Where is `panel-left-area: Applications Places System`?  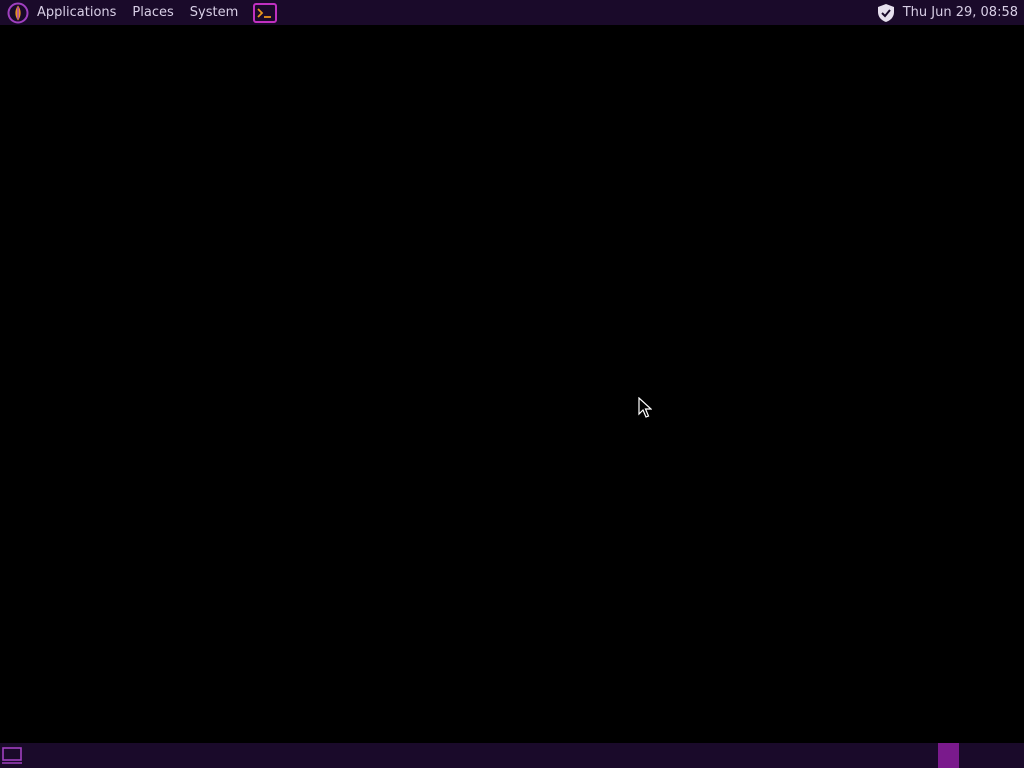
panel-left-area: Applications Places System is located at coordinates (139, 12).